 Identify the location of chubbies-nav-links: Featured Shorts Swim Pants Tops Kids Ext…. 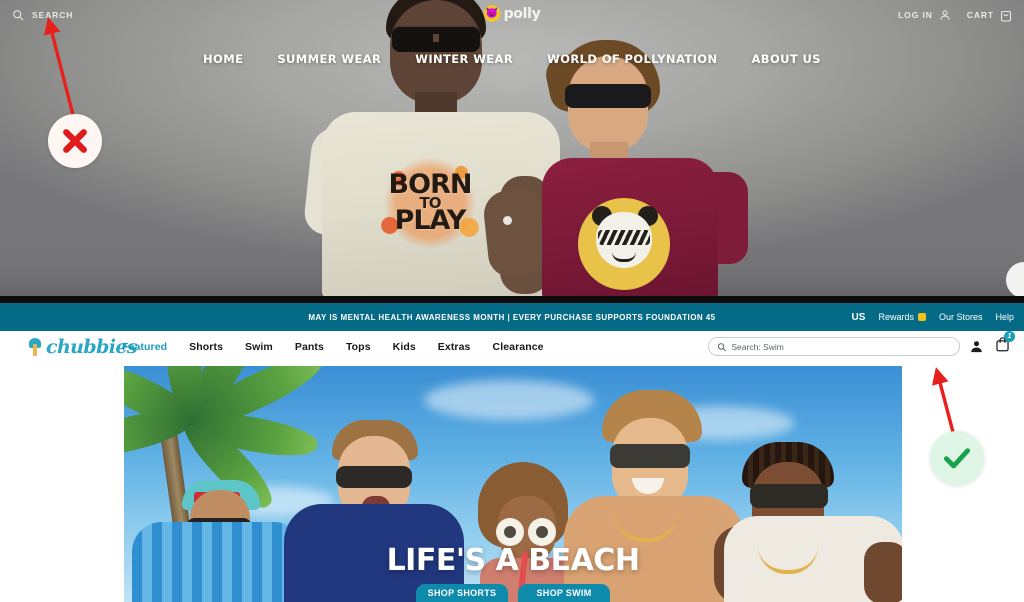
(333, 347).